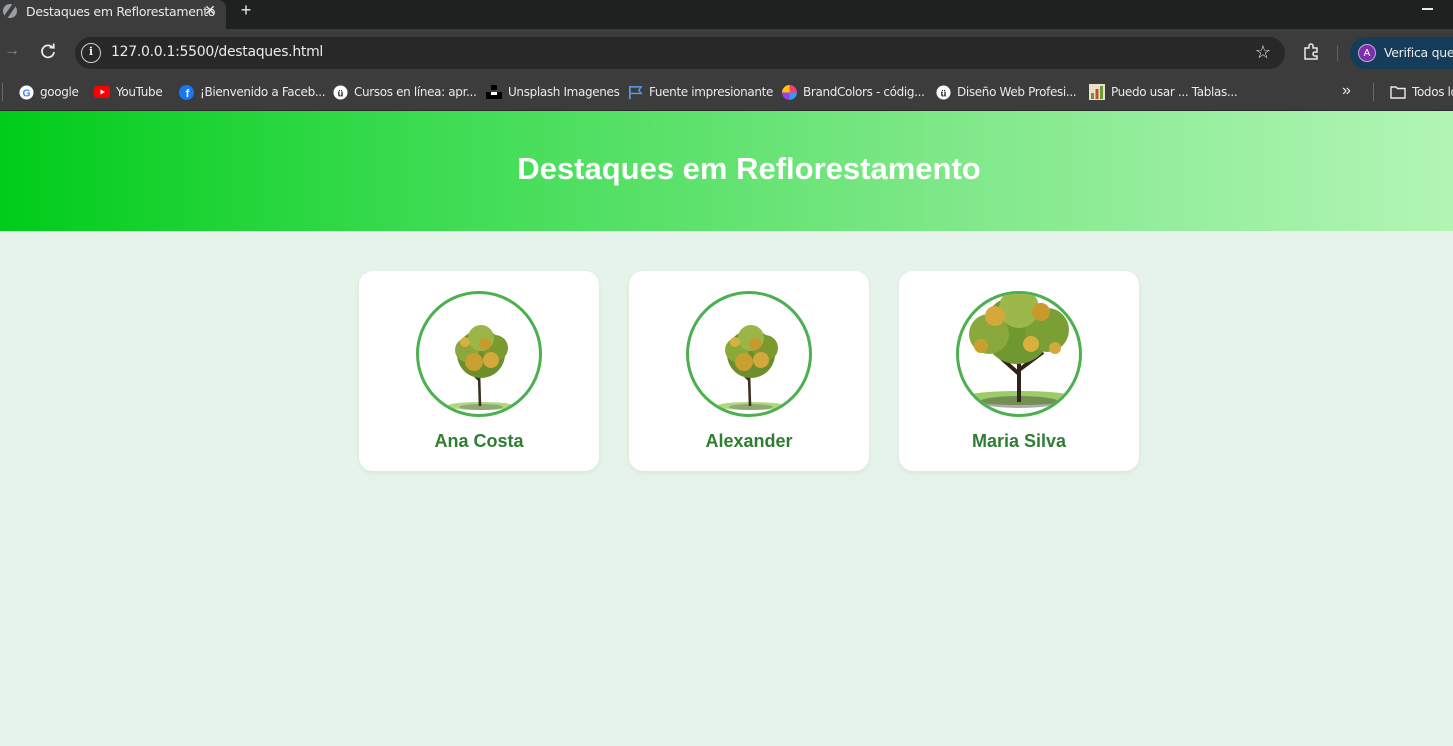 The height and width of the screenshot is (746, 1453). Describe the element at coordinates (1418, 52) in the screenshot. I see `profile-label: Verifica que e` at that location.